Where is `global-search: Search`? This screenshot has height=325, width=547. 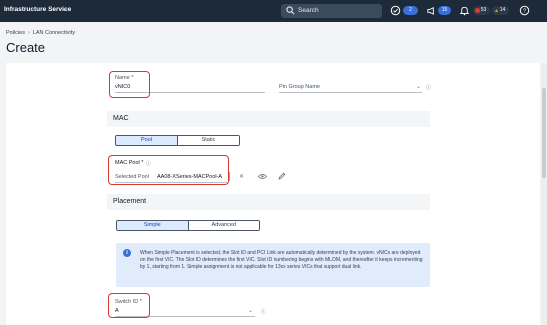
global-search: Search is located at coordinates (331, 11).